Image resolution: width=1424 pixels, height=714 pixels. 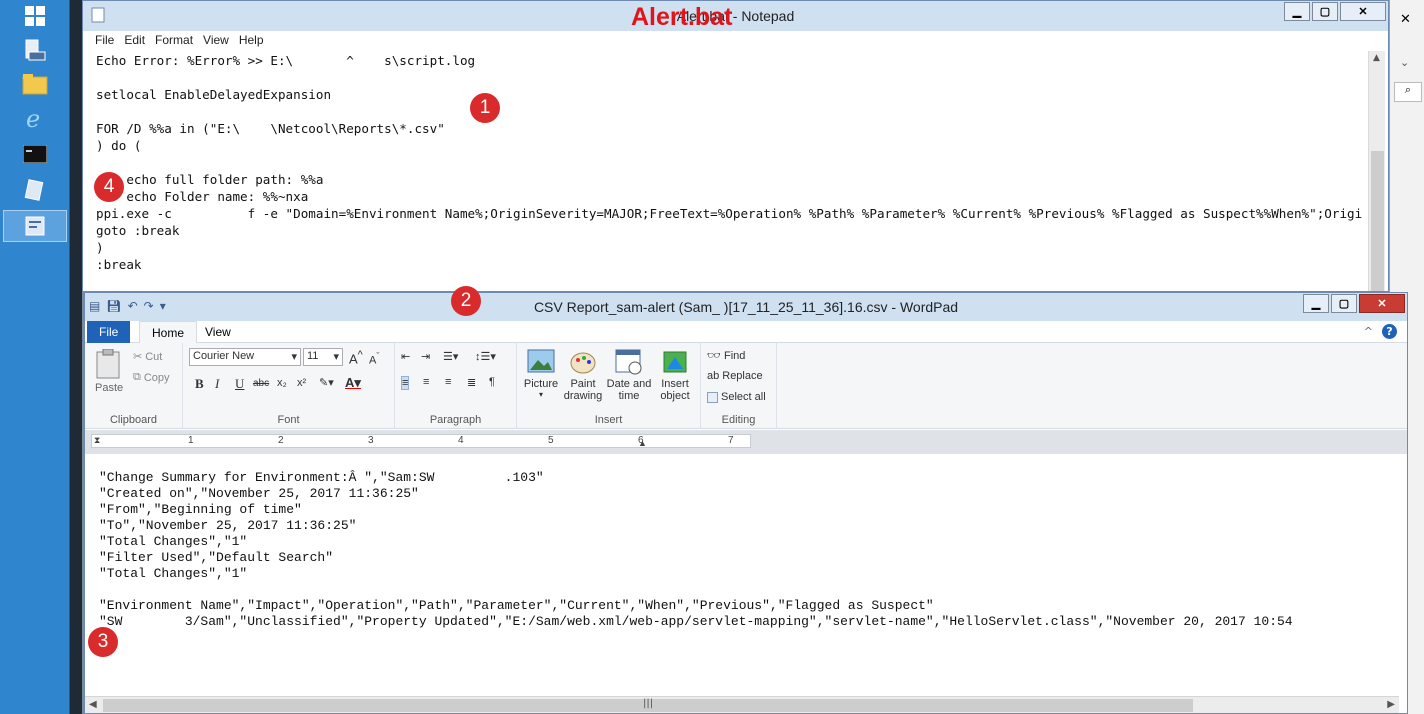 I want to click on decrease-indent-button: ⇤, so click(x=405, y=356).